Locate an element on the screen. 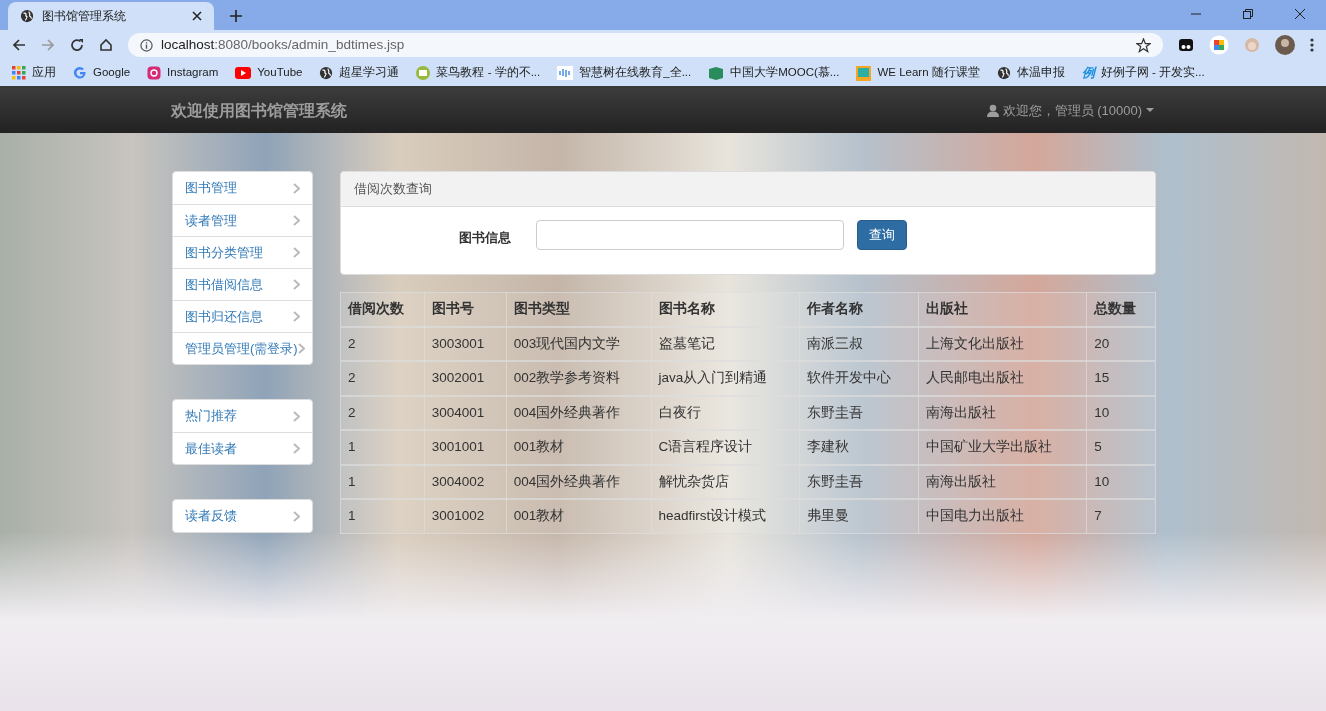  bookmark-item: 应用 is located at coordinates (34, 73).